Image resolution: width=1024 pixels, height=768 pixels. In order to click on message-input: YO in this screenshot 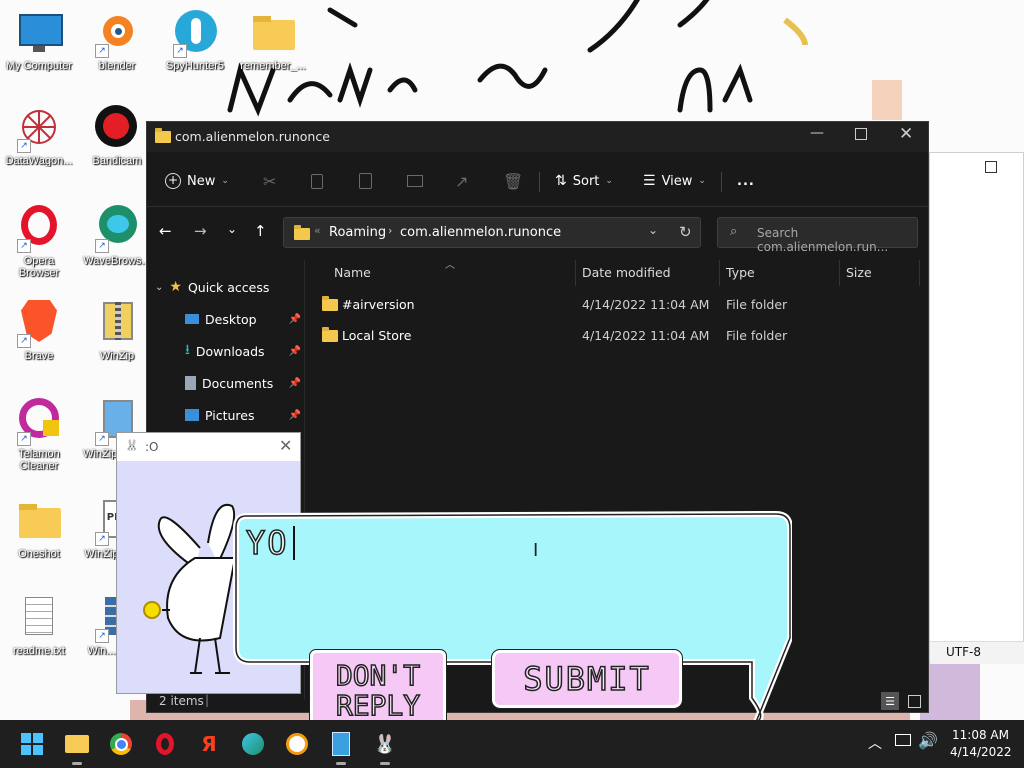, I will do `click(267, 543)`.